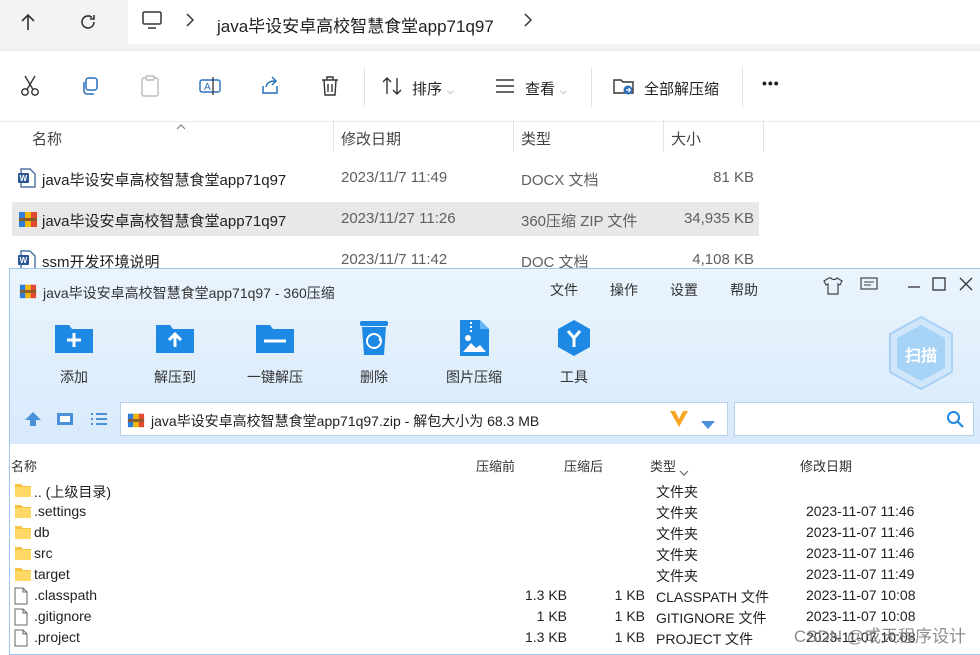 Image resolution: width=980 pixels, height=655 pixels. Describe the element at coordinates (966, 286) in the screenshot. I see `close-icon` at that location.